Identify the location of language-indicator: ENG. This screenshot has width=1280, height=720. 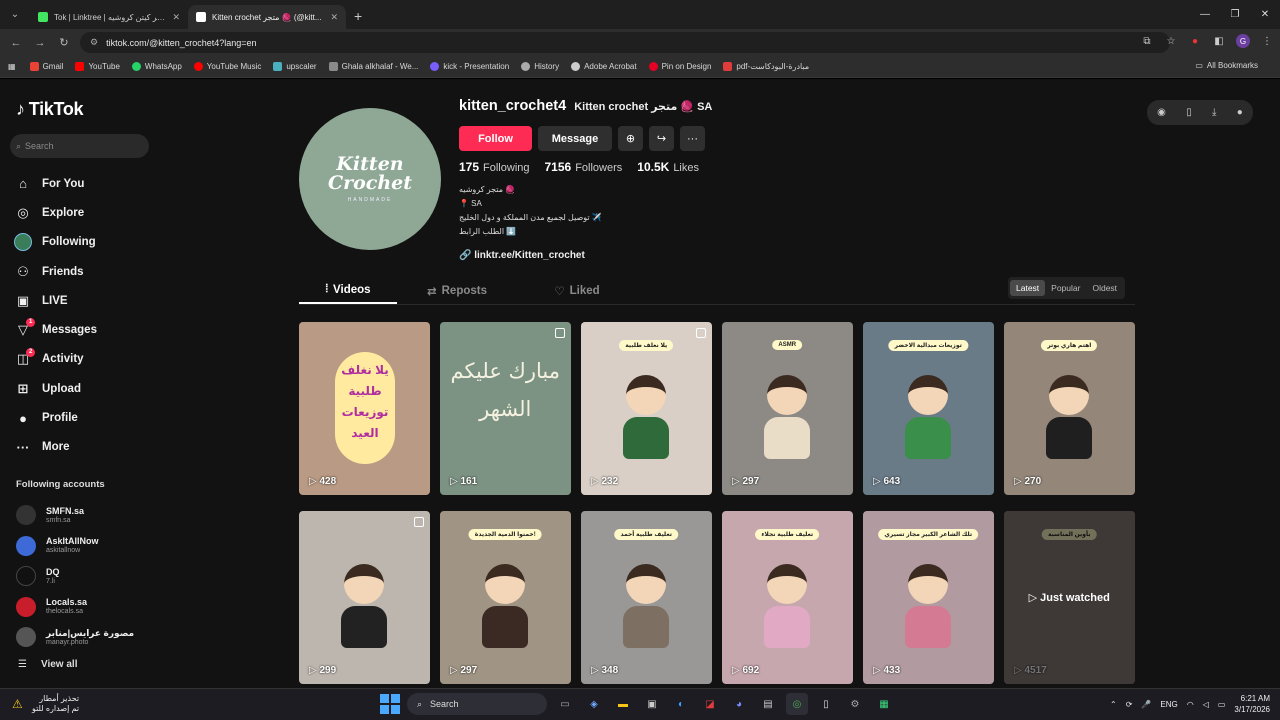
(1168, 704).